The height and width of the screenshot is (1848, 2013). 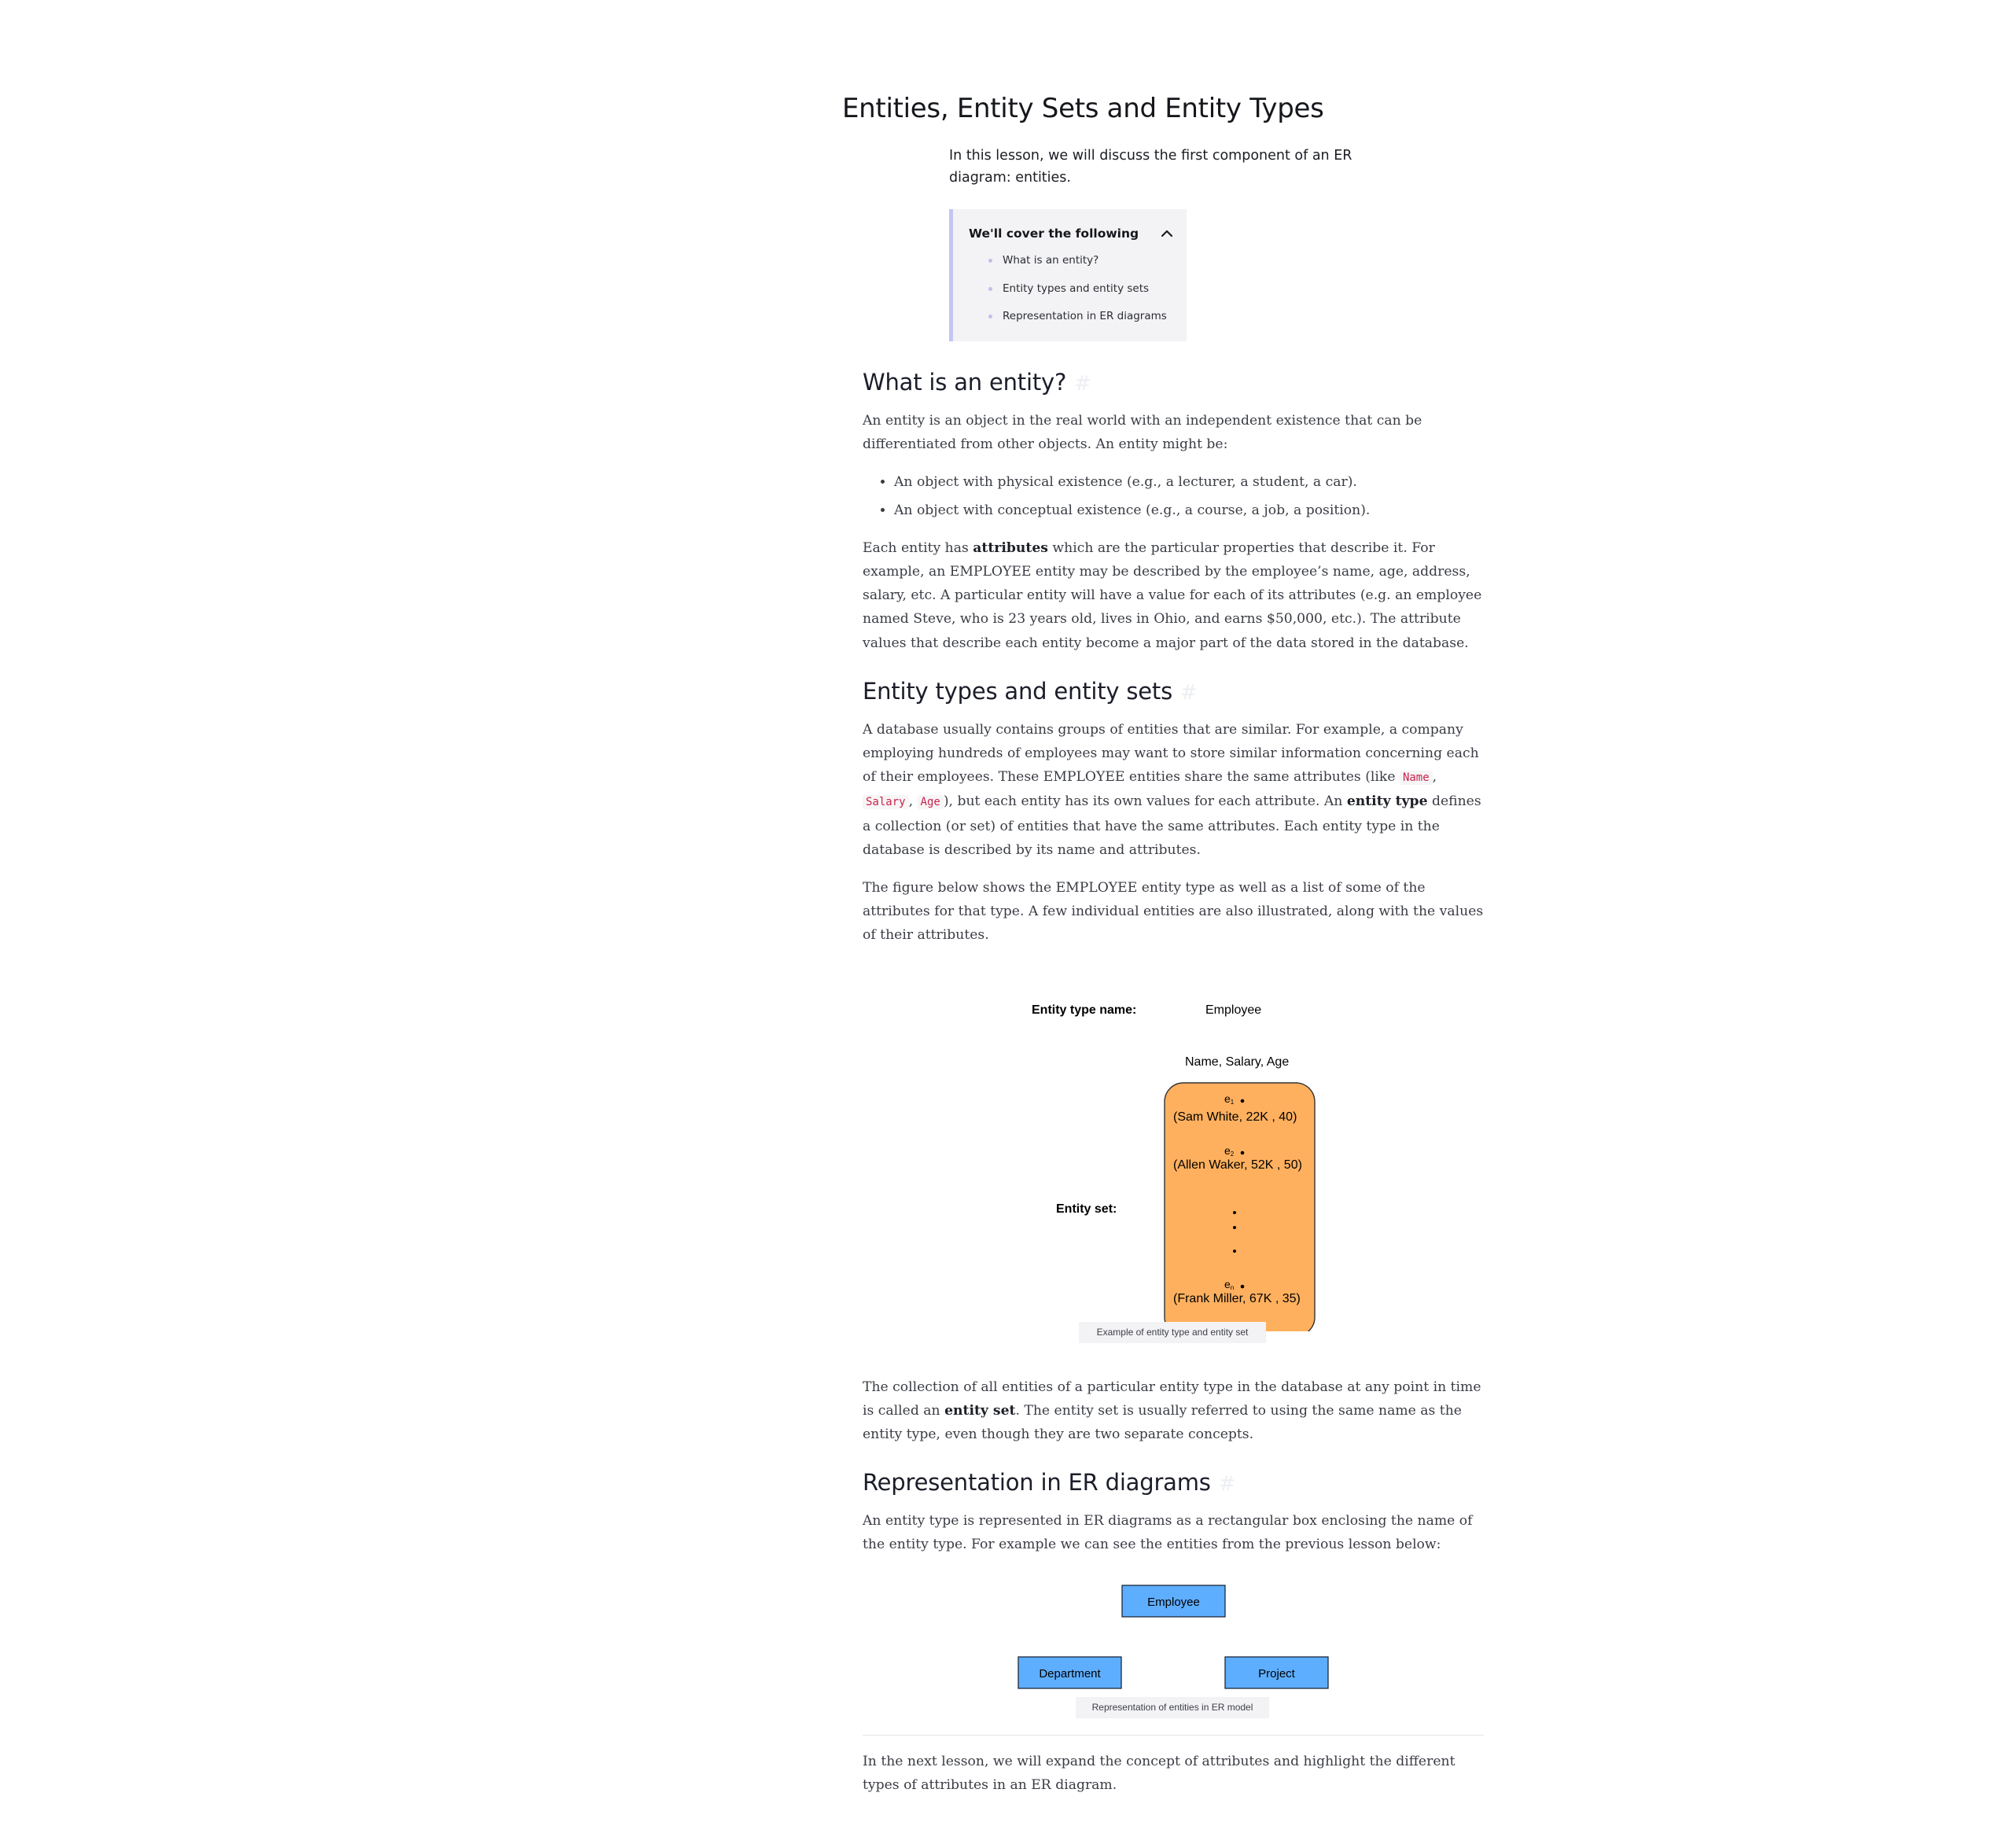 I want to click on code-salary: Salary, so click(x=886, y=802).